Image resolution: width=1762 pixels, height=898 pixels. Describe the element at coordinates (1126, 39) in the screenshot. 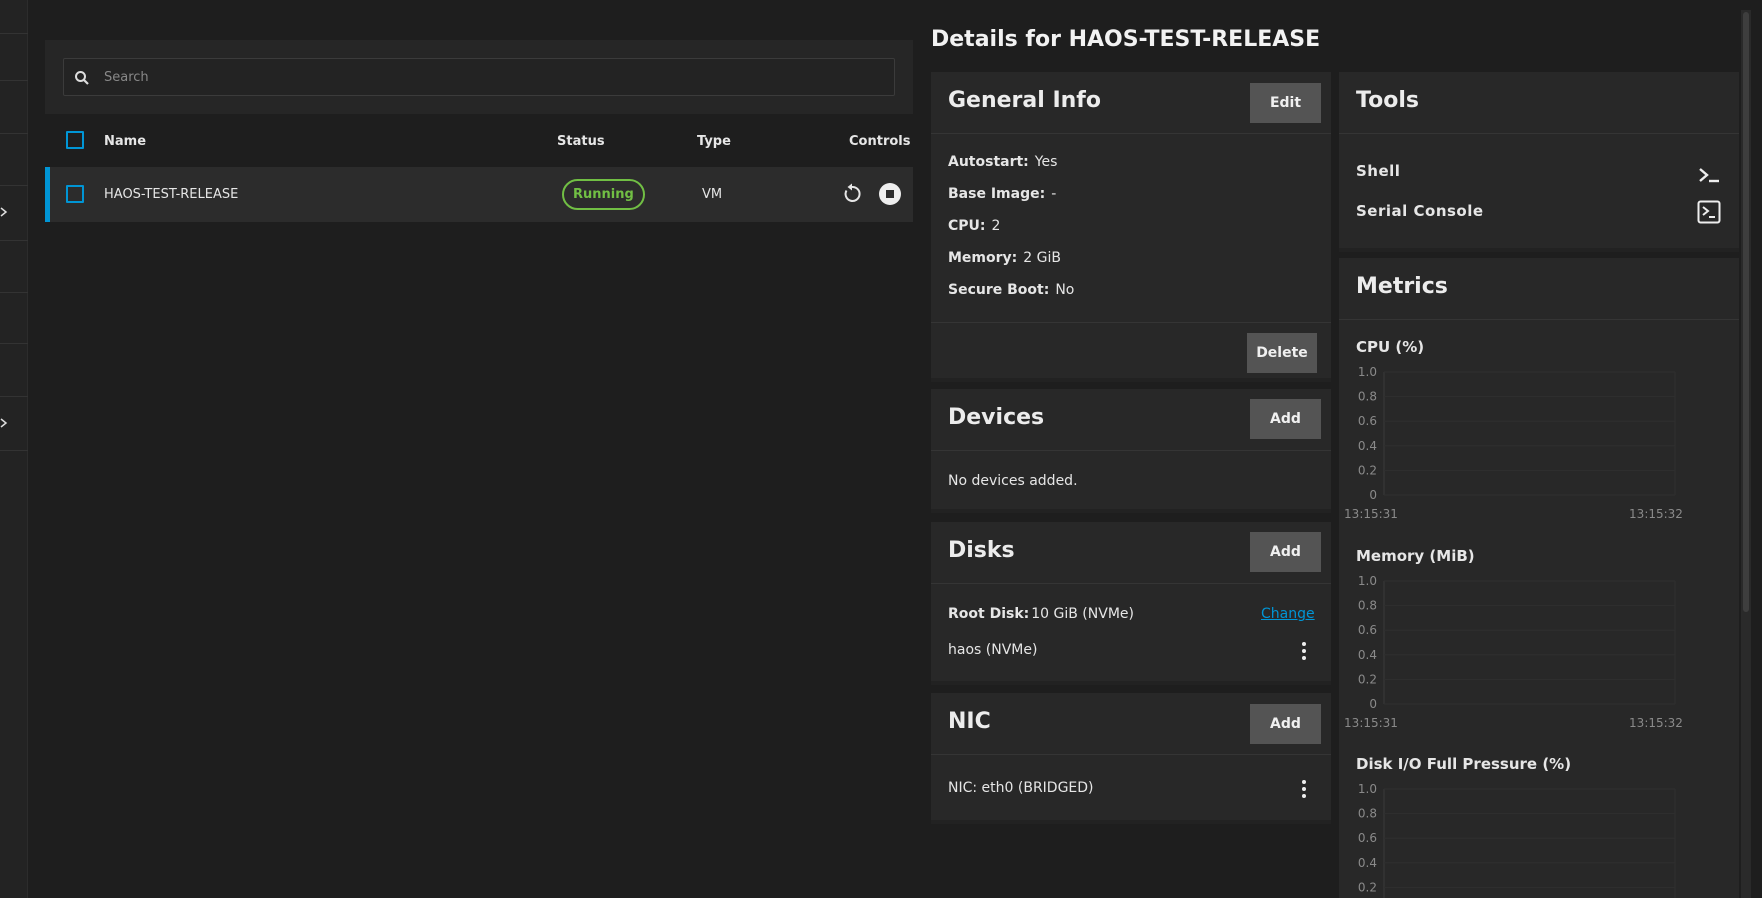

I see `details-title: Details for HAOS-TEST-RELEASE` at that location.